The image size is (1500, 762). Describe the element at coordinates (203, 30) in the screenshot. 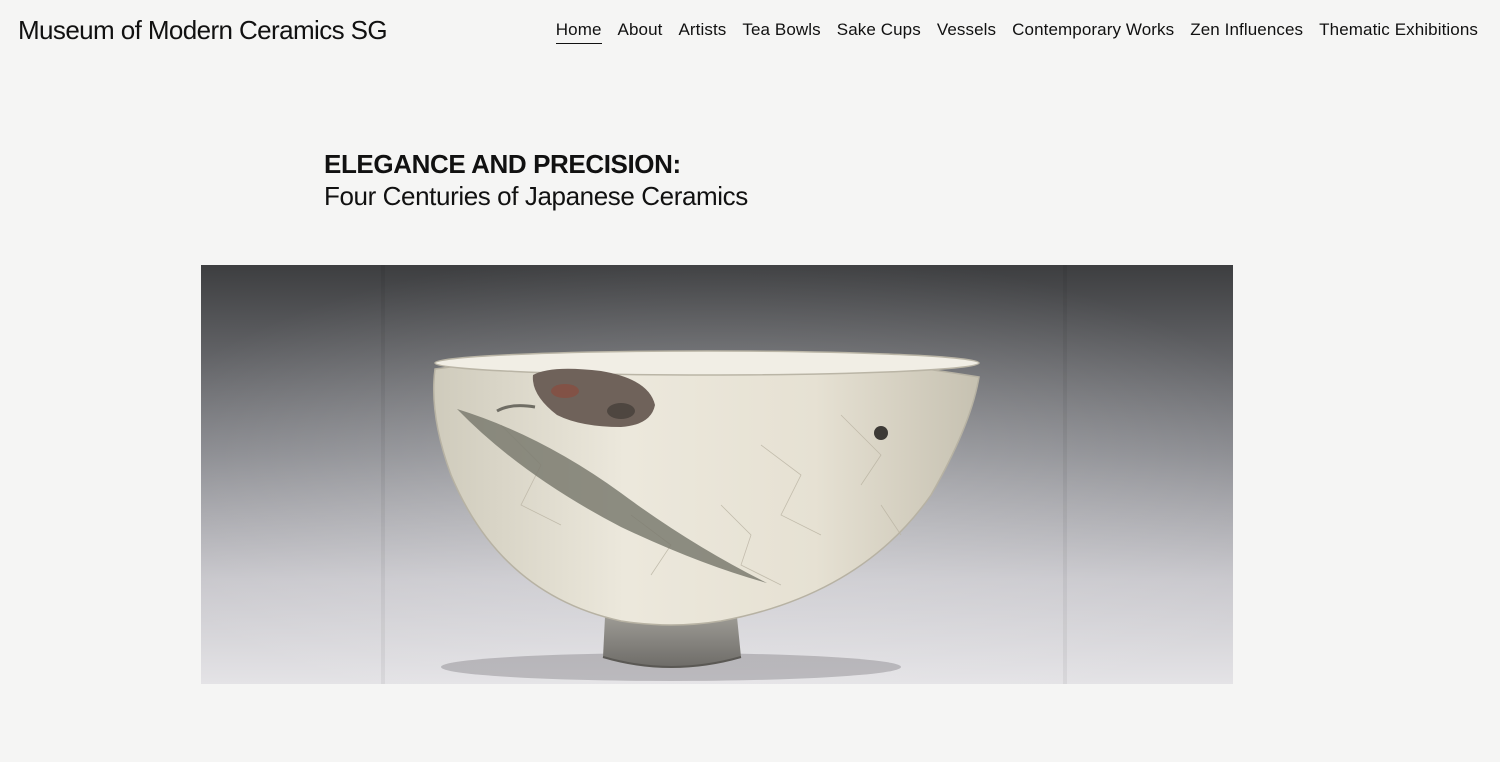

I see `site-title: Museum of Modern Ceramics SG` at that location.